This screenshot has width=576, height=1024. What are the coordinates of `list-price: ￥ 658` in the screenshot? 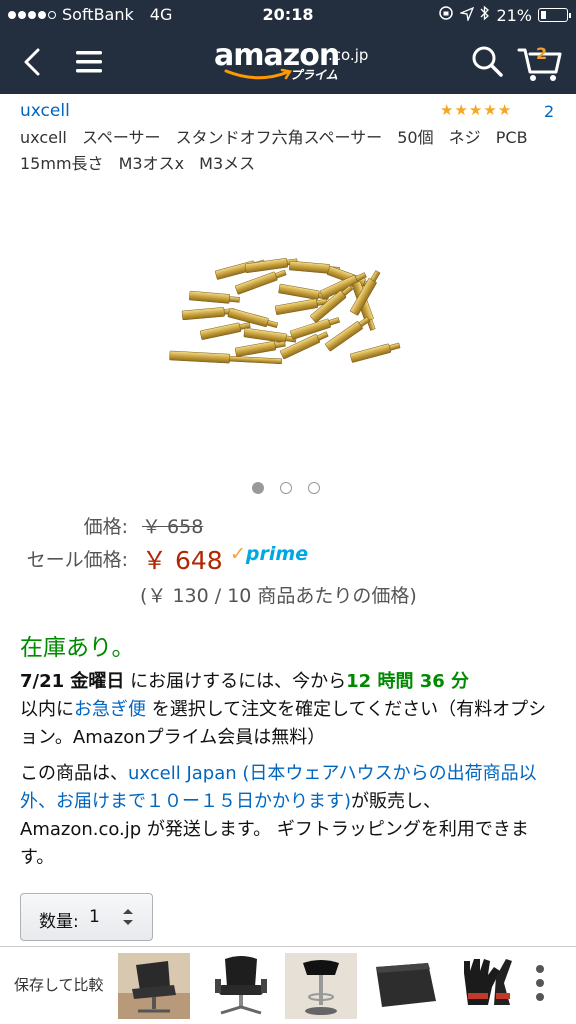 It's located at (173, 527).